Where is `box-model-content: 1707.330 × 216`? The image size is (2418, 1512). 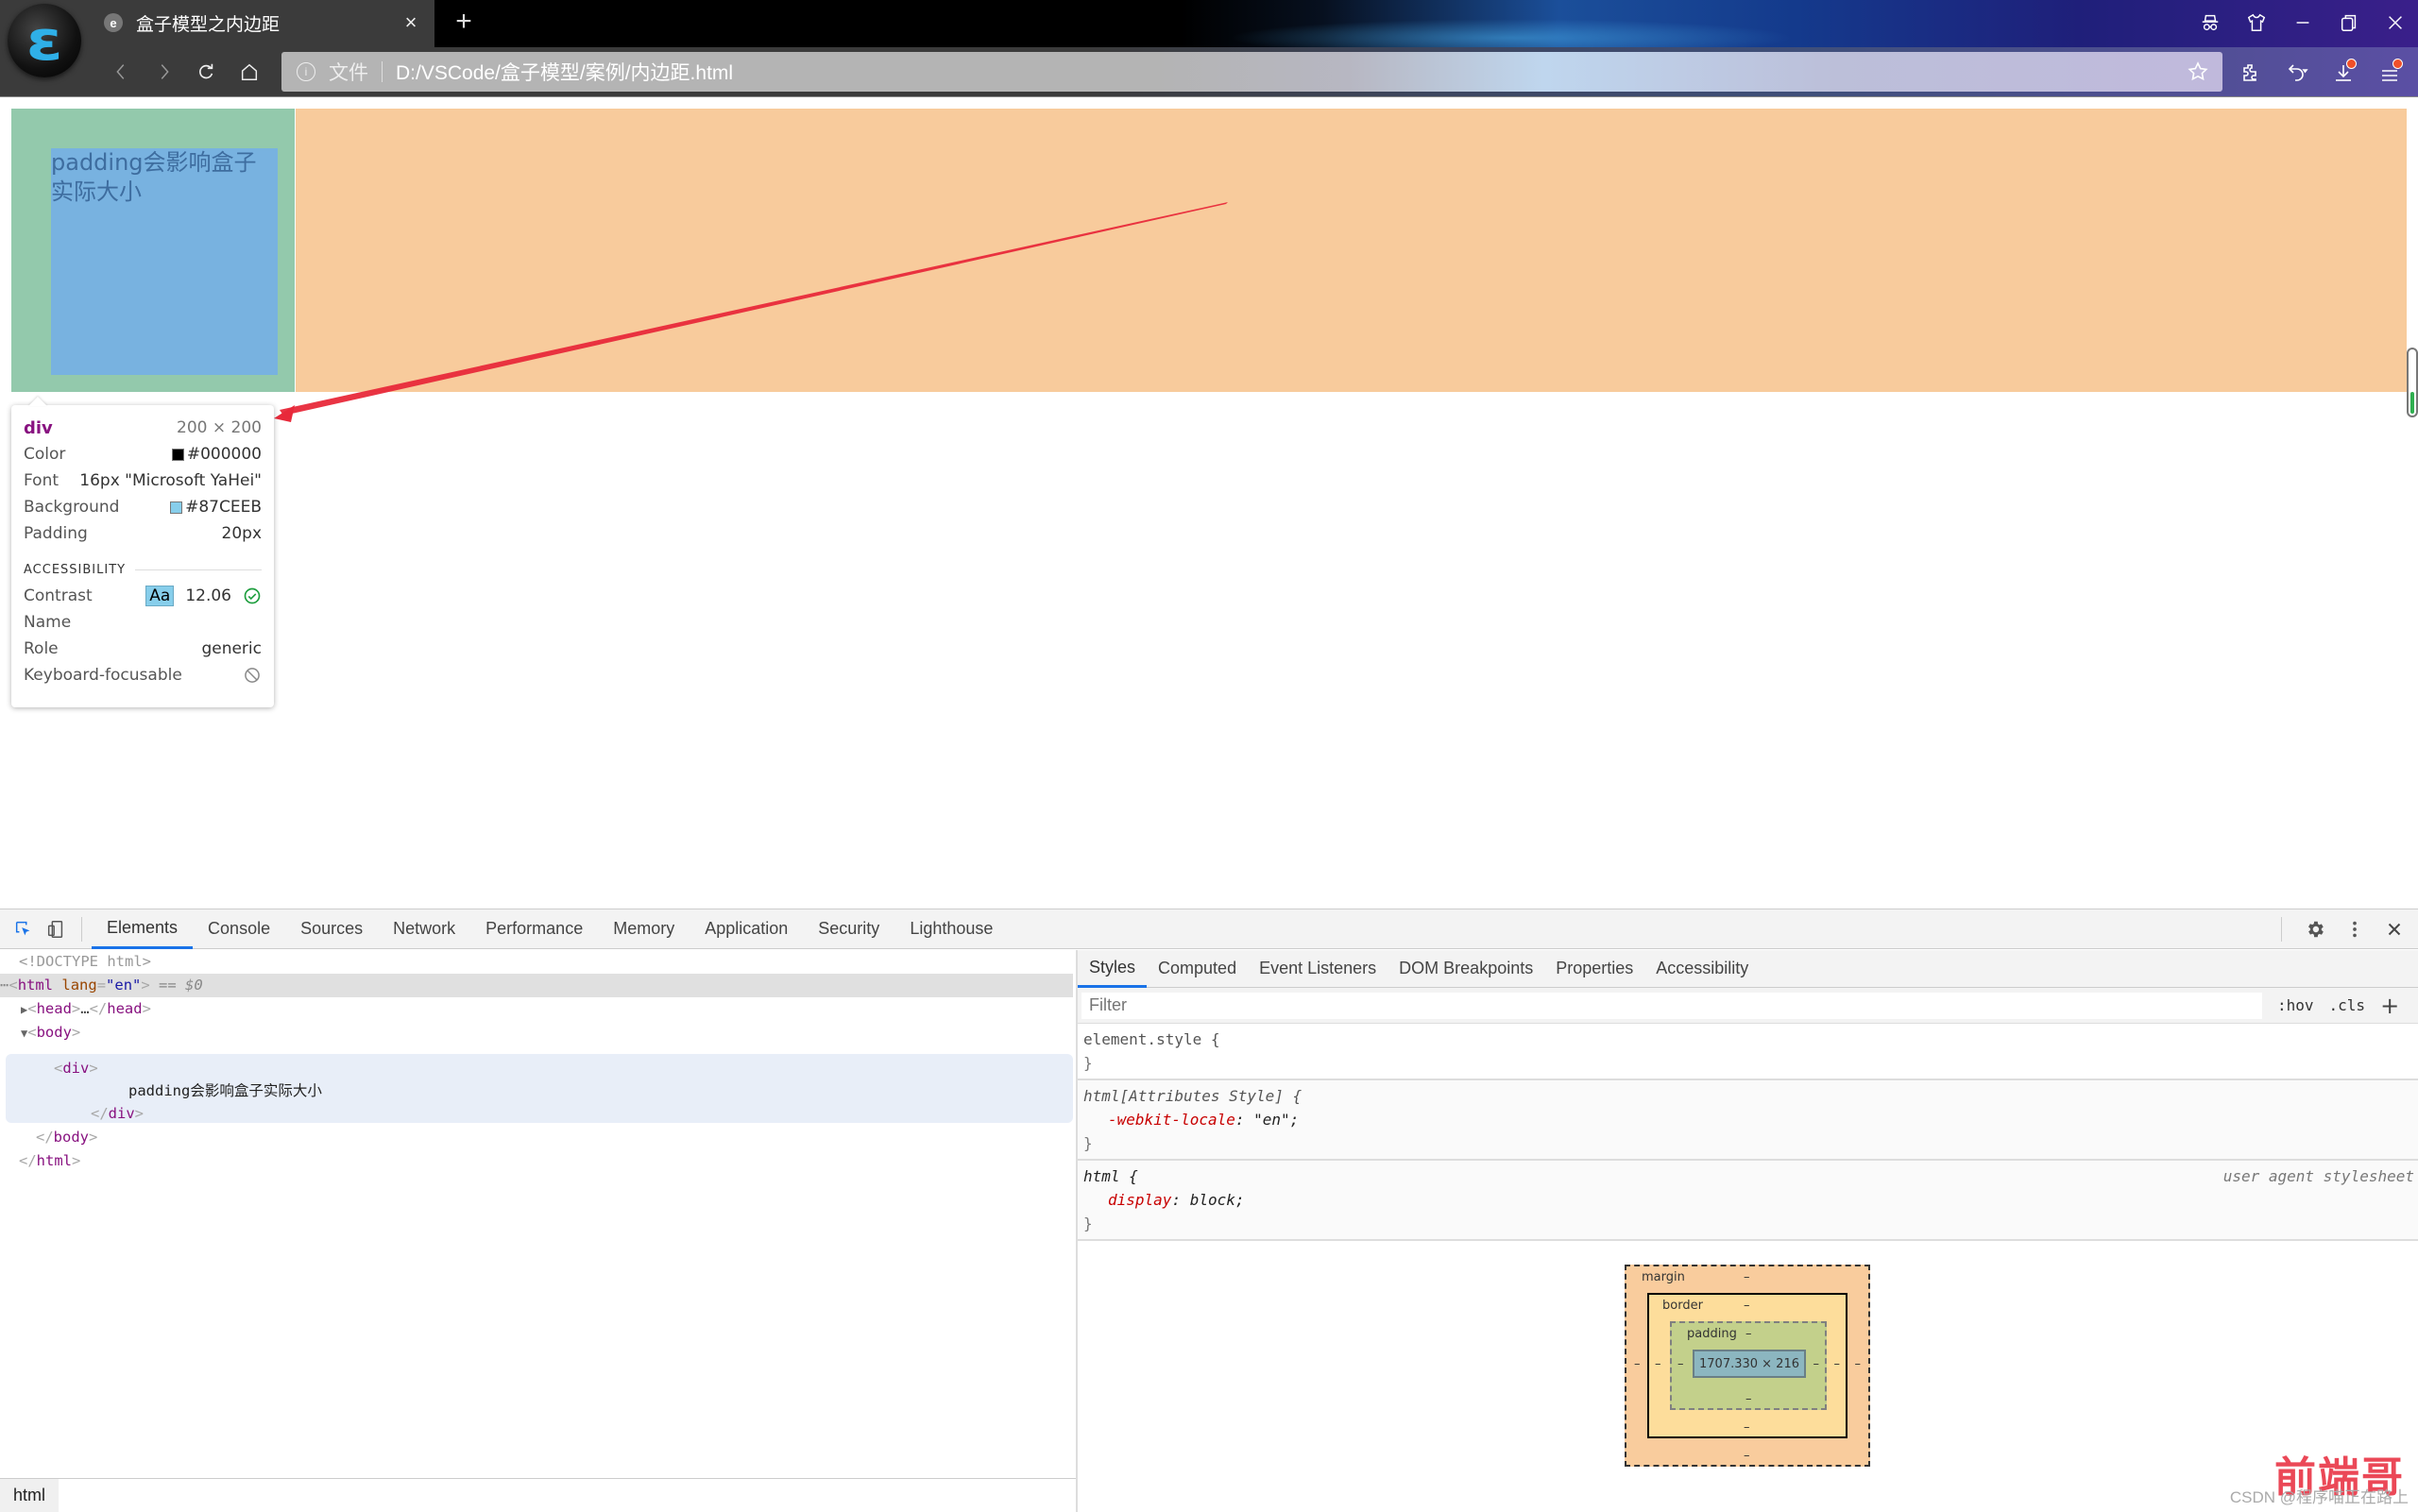
box-model-content: 1707.330 × 216 is located at coordinates (1750, 1364).